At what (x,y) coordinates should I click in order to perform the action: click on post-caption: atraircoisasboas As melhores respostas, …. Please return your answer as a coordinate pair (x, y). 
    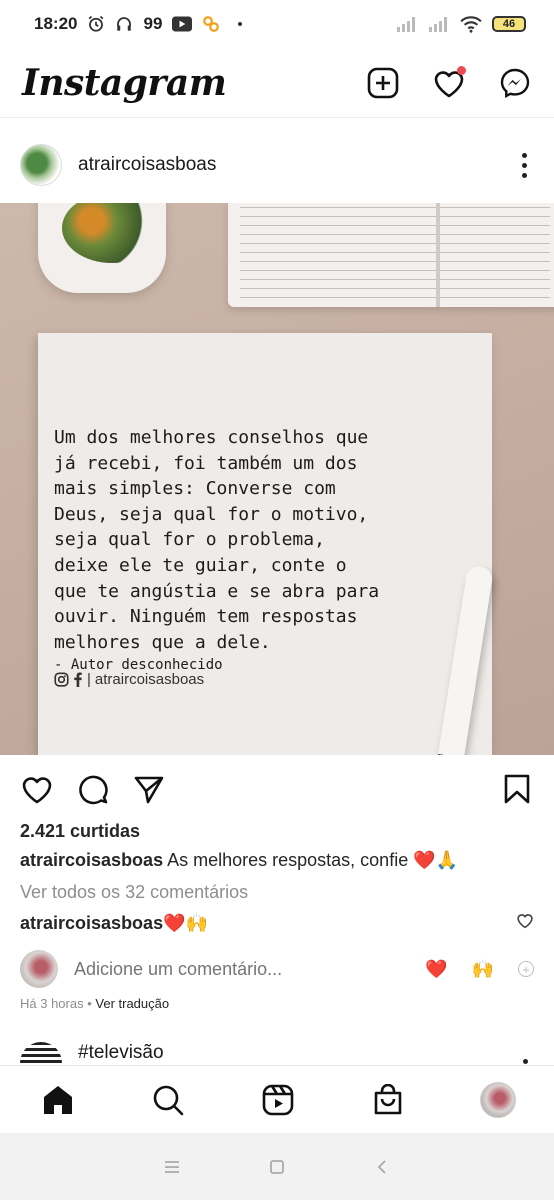
    Looking at the image, I should click on (239, 860).